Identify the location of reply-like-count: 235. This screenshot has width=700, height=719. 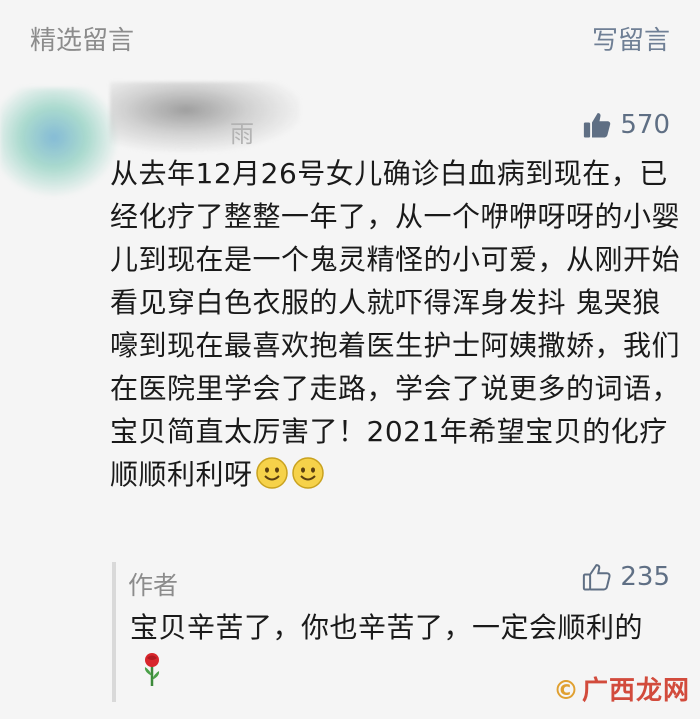
(645, 577).